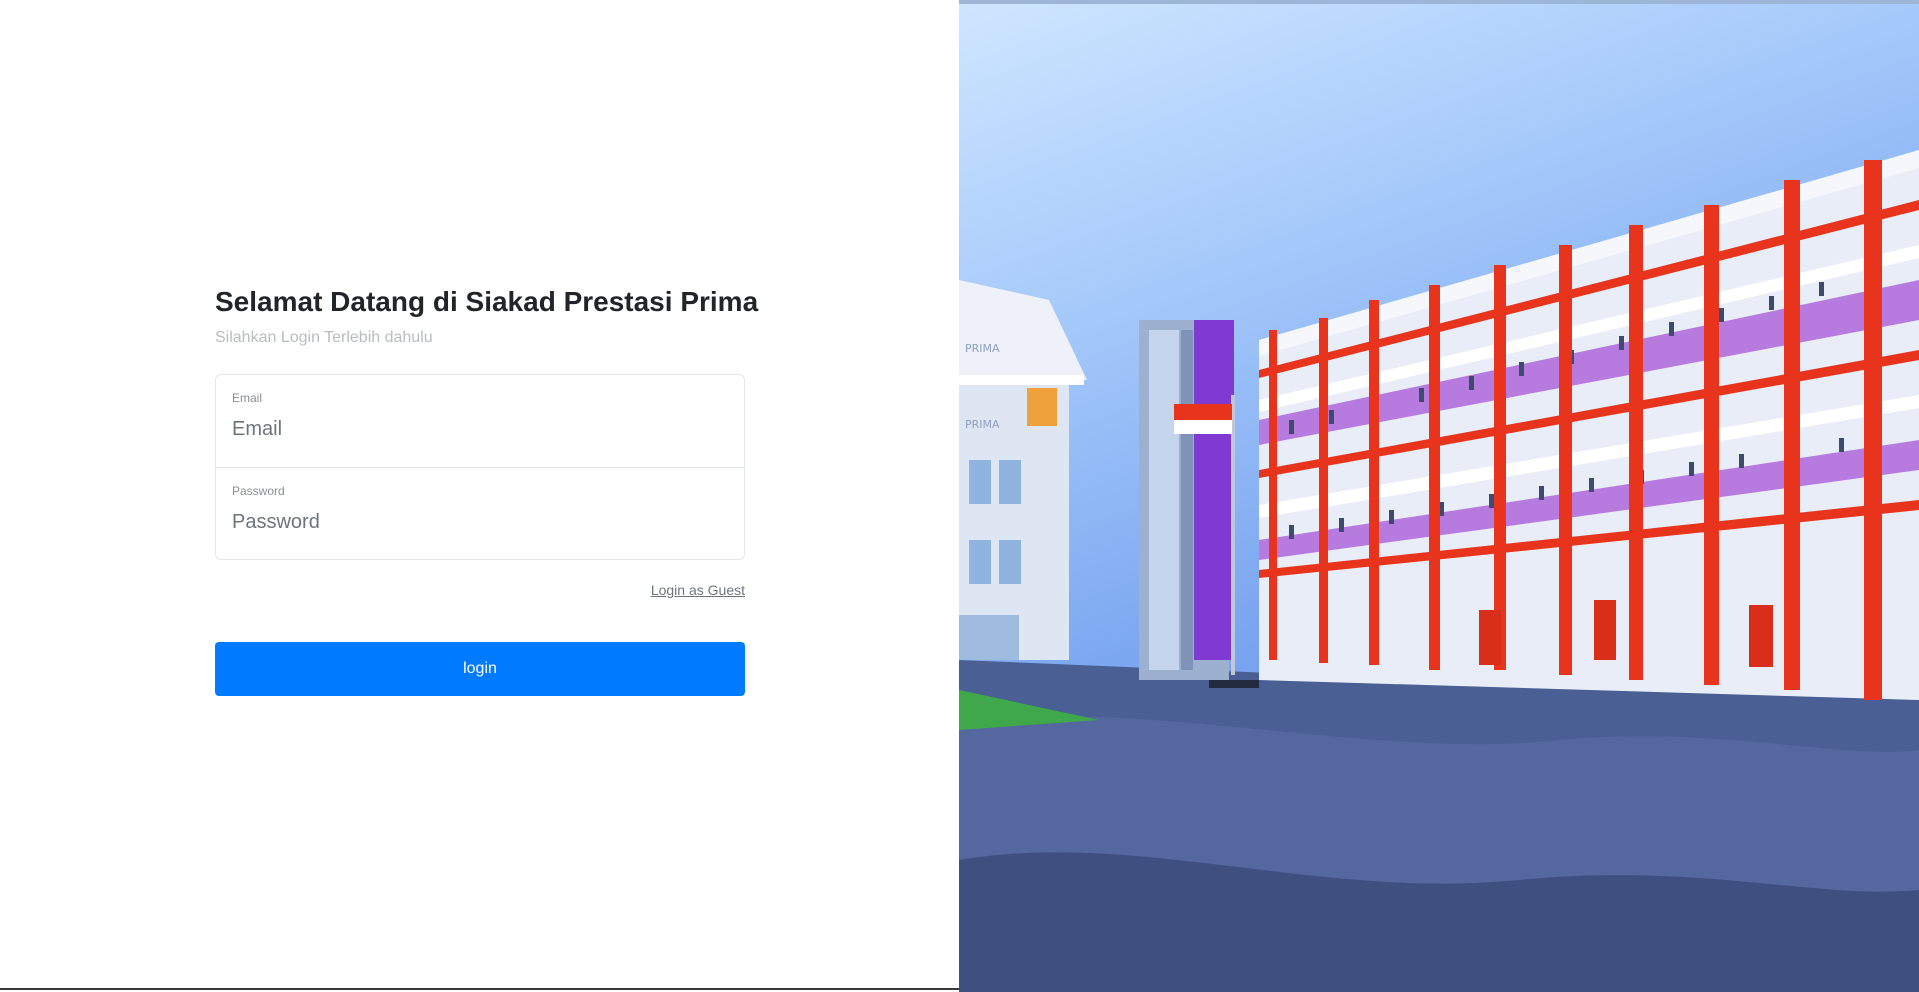 The image size is (1919, 992). What do you see at coordinates (258, 491) in the screenshot?
I see `password-label: Password` at bounding box center [258, 491].